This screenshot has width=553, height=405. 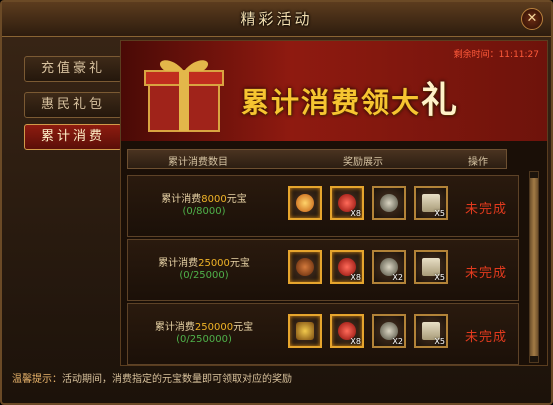 I want to click on req-amount: 250000, so click(x=214, y=327).